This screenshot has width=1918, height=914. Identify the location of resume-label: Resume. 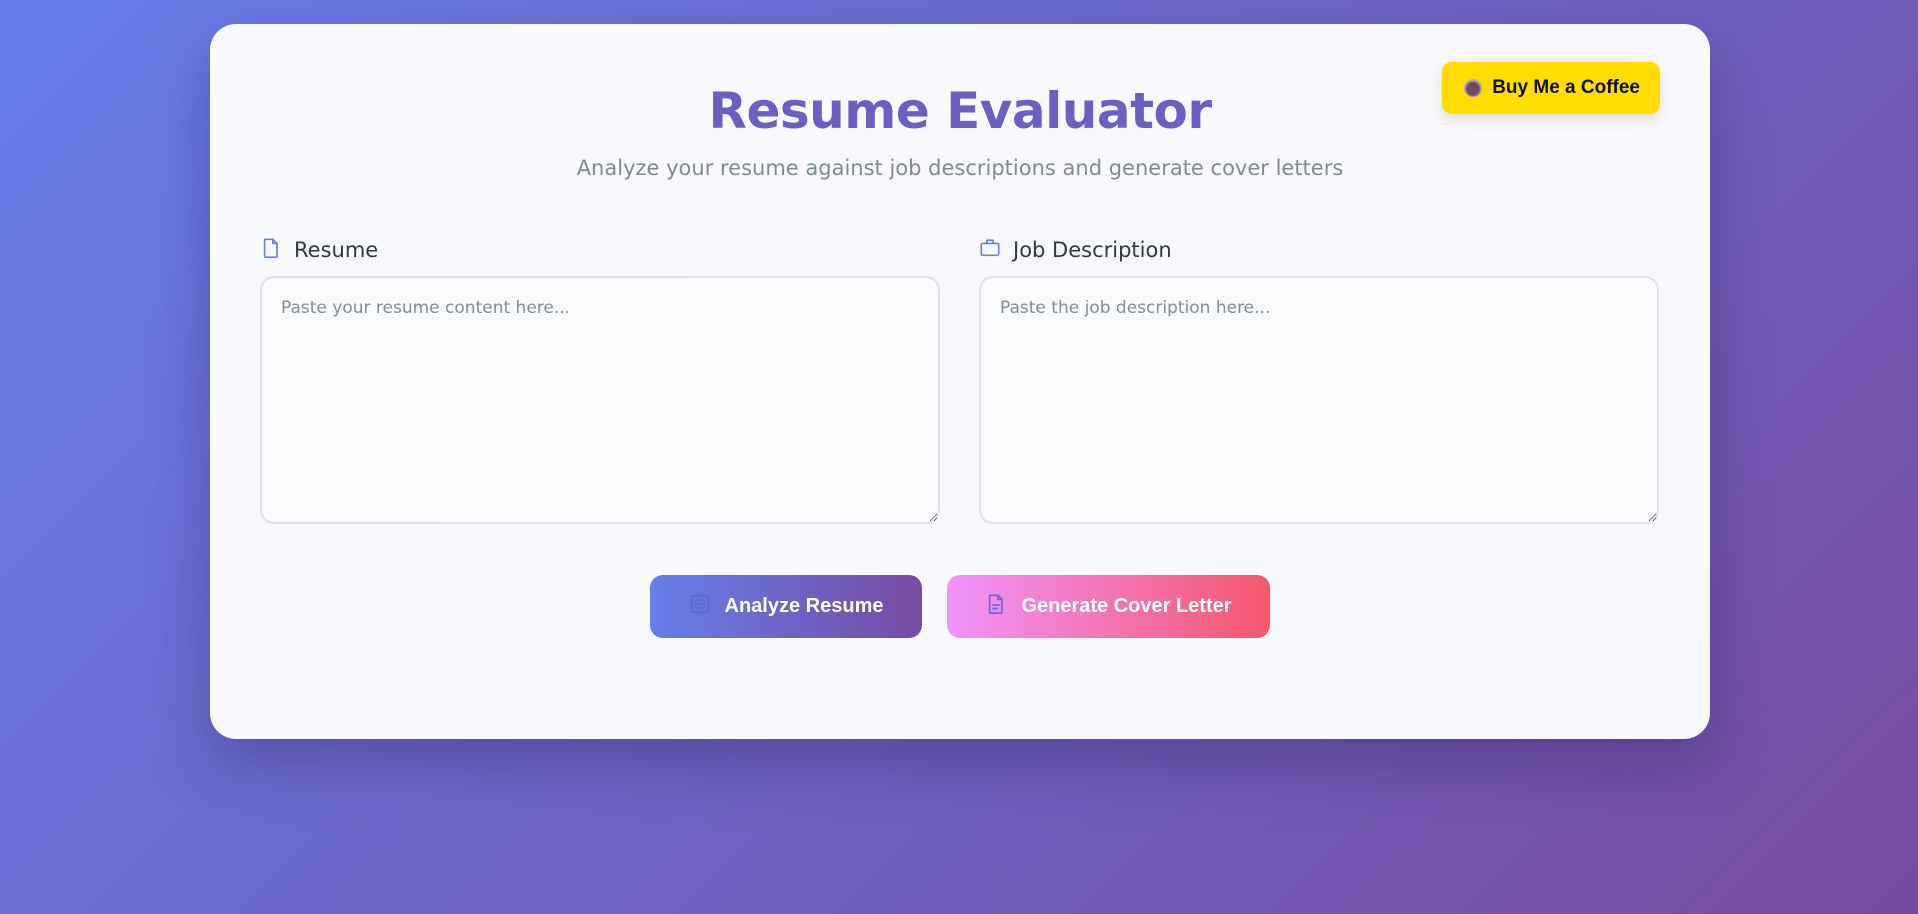
(600, 250).